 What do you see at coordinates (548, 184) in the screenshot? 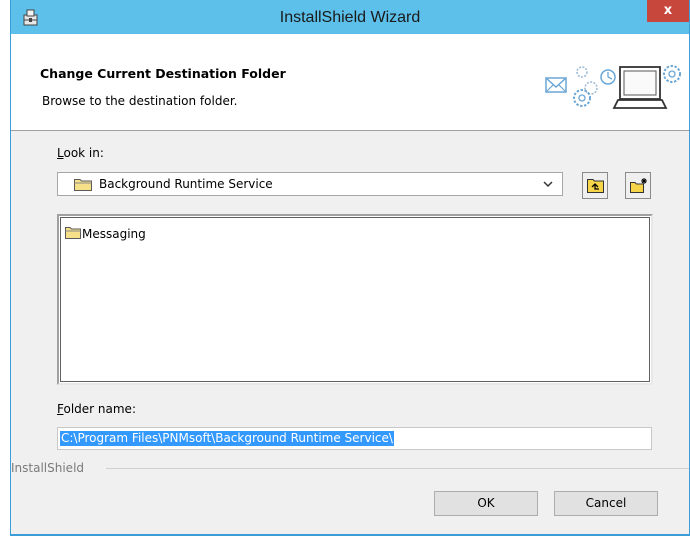
I see `chevron-down-icon` at bounding box center [548, 184].